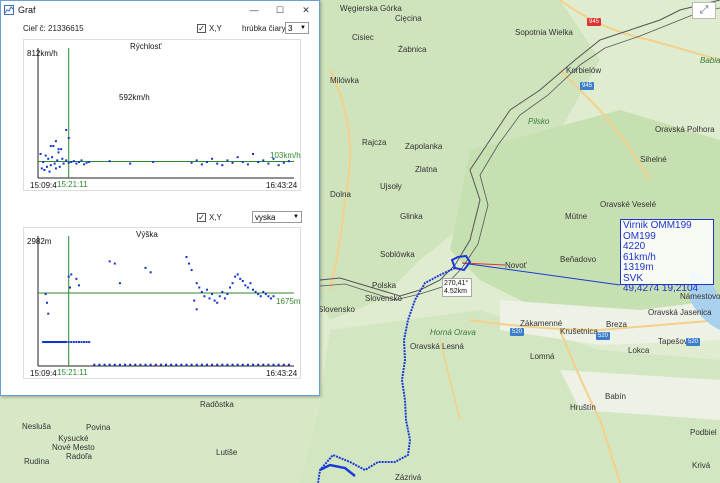 Image resolution: width=720 pixels, height=483 pixels. Describe the element at coordinates (160, 9) in the screenshot. I see `window-titlebar: Graf — ☐ ✕` at that location.